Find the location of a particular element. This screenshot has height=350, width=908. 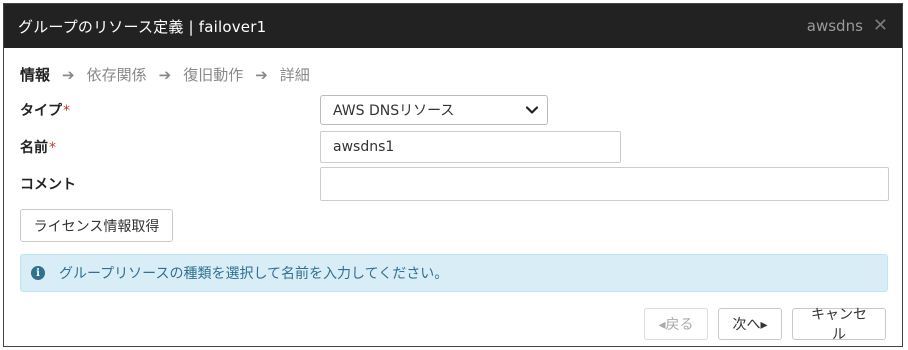

dialog-titlebar: グループのリソース定義 | failover1 awsdns ✕ is located at coordinates (453, 26).